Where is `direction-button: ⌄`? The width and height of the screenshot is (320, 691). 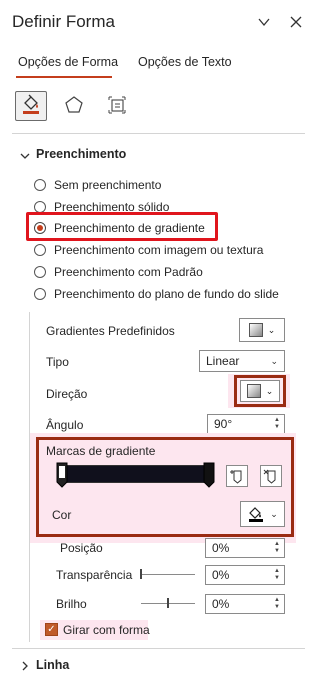 direction-button: ⌄ is located at coordinates (260, 391).